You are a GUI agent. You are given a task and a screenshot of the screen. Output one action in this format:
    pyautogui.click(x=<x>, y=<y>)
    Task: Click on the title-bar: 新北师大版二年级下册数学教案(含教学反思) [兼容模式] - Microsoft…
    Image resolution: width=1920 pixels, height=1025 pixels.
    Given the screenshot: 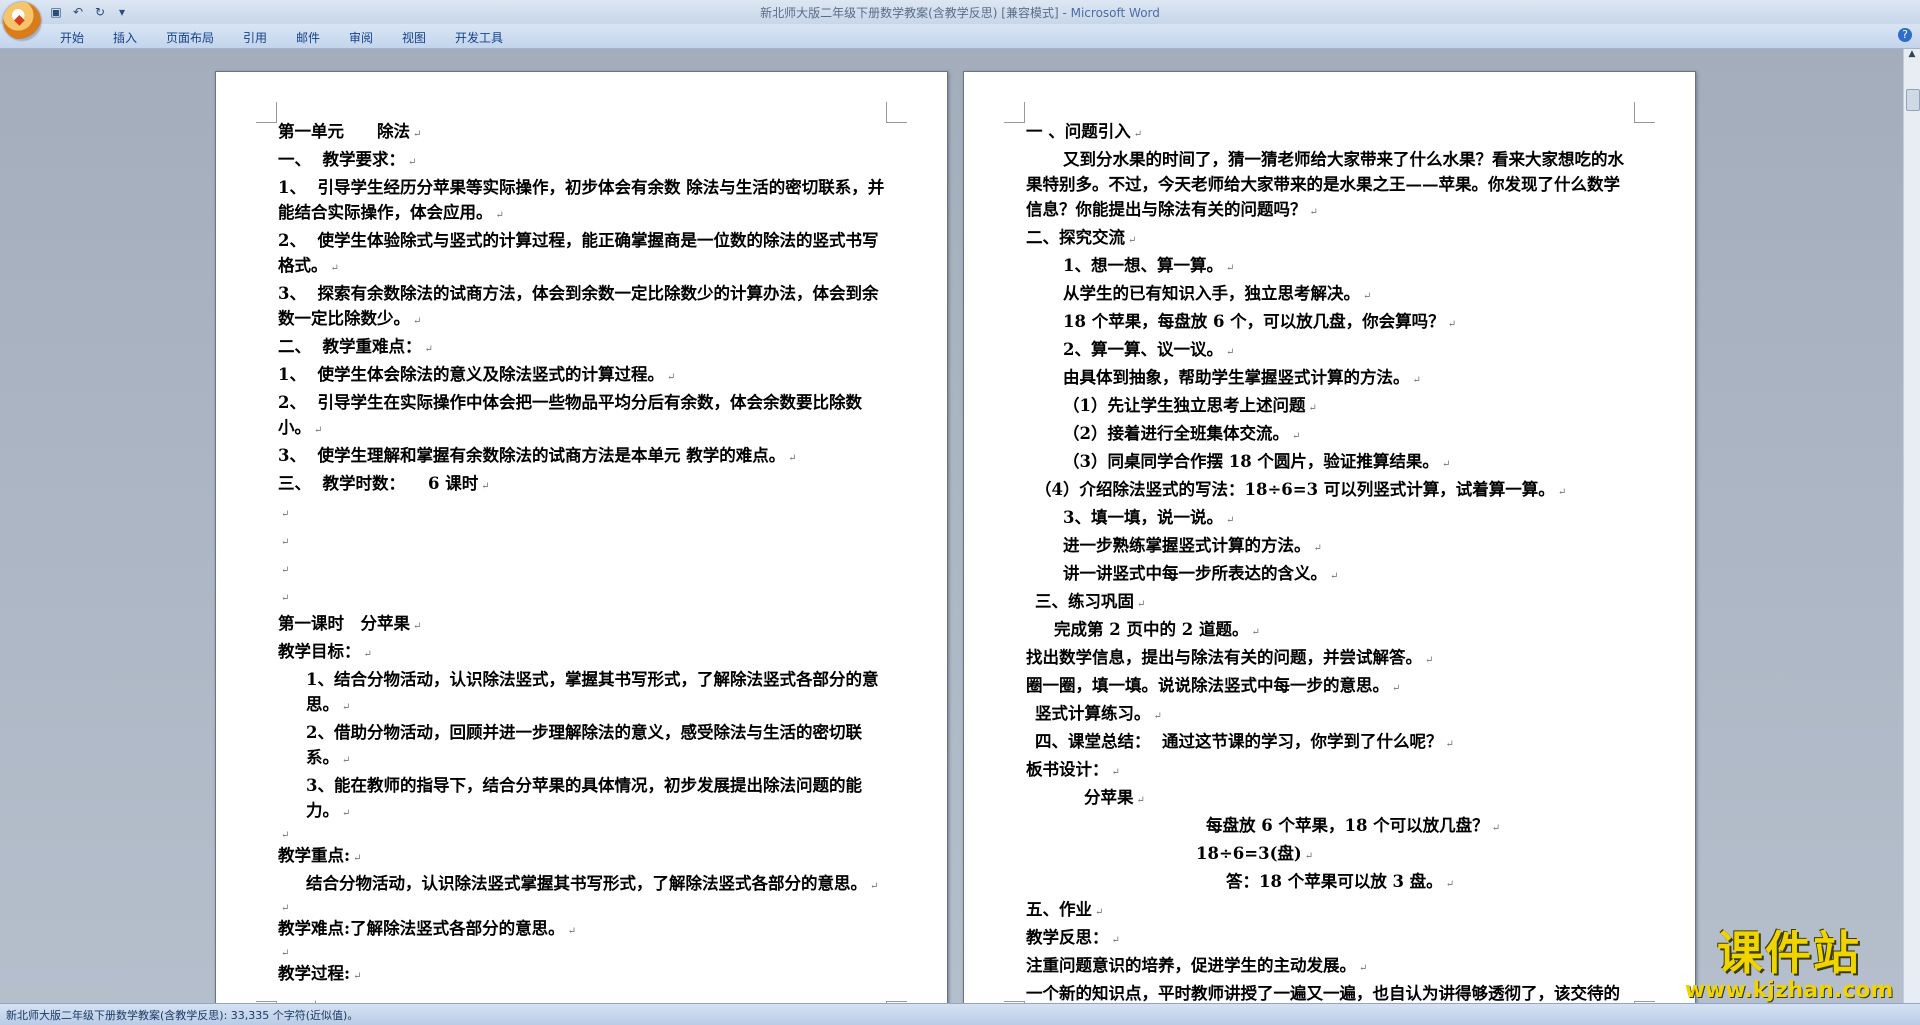 What is the action you would take?
    pyautogui.click(x=960, y=12)
    